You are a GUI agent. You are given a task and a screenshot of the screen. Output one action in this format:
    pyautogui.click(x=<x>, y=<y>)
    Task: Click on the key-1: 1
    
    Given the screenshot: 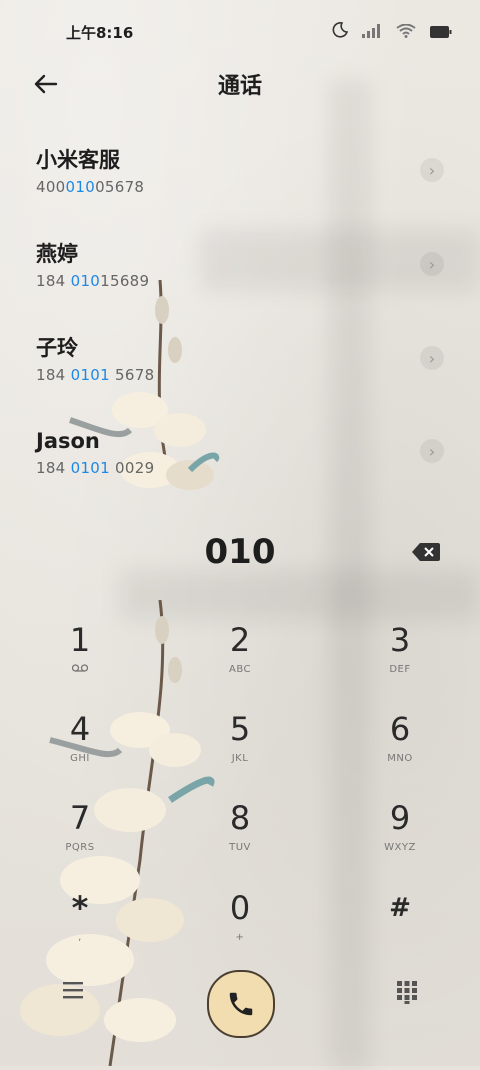 What is the action you would take?
    pyautogui.click(x=80, y=662)
    